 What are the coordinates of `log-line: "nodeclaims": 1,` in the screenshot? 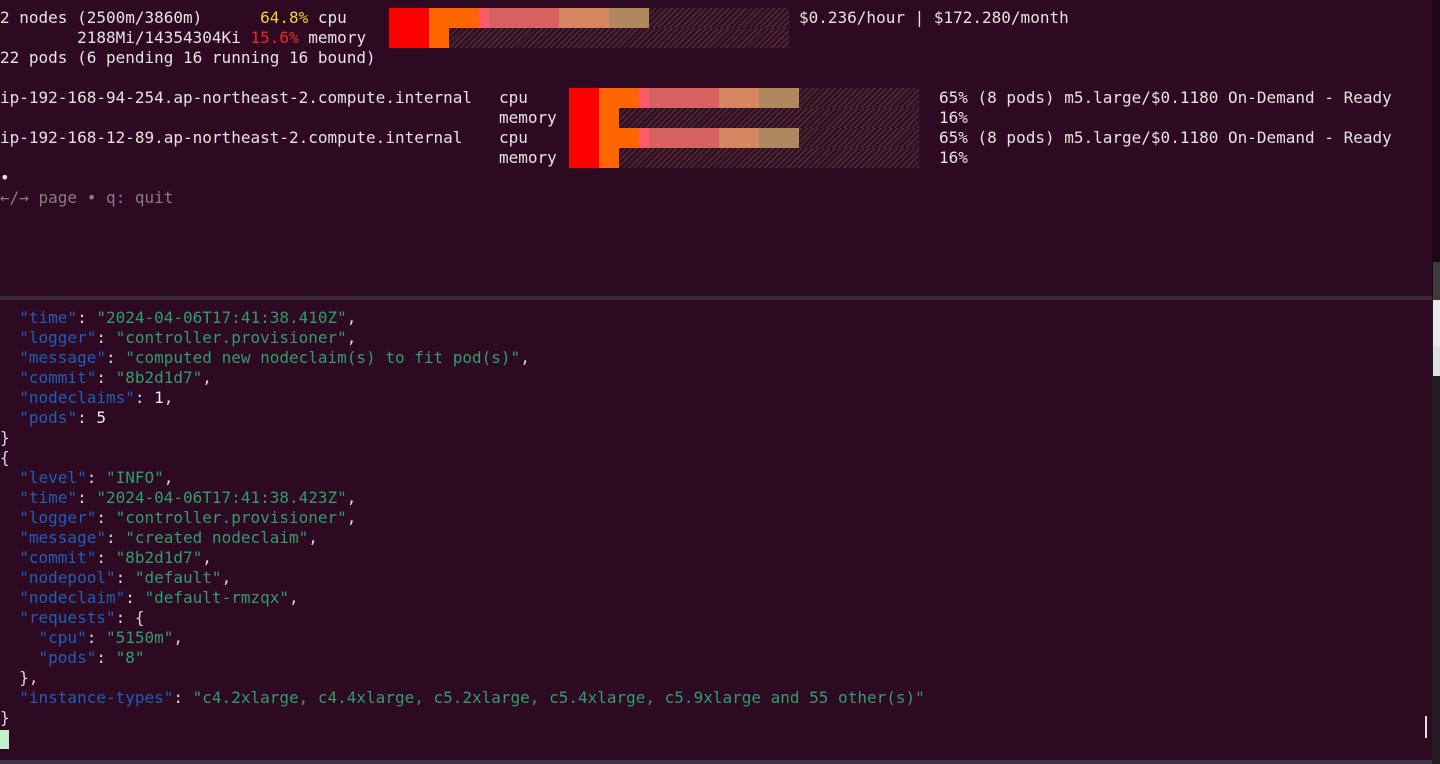 It's located at (96, 397).